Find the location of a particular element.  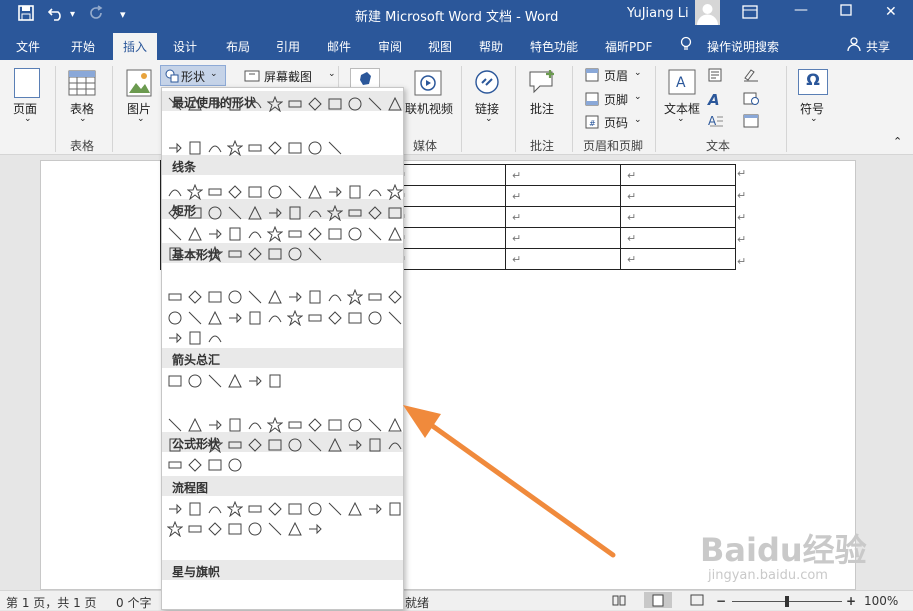

undo-dropdown-icon: ▾ is located at coordinates (72, 14).